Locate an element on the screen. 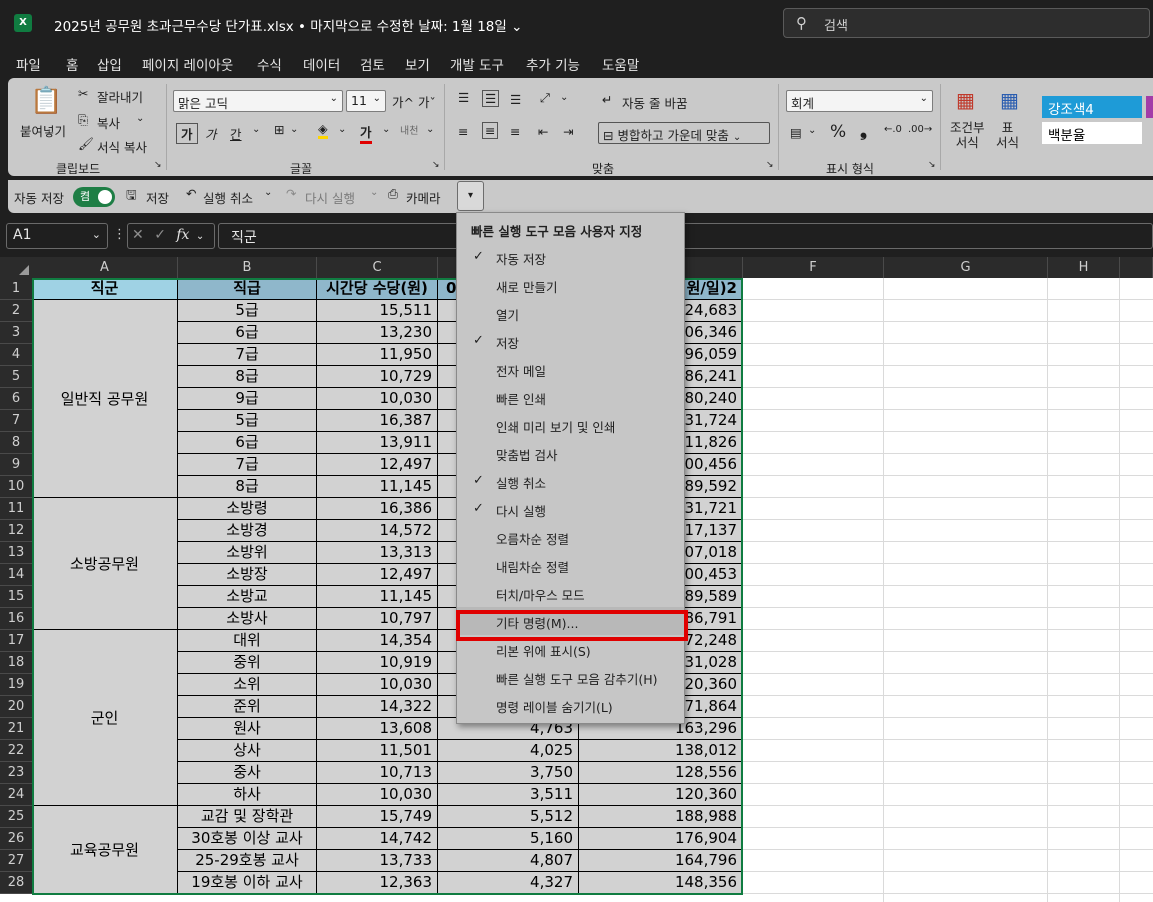  shrink-font-button: 가ˇ is located at coordinates (427, 101).